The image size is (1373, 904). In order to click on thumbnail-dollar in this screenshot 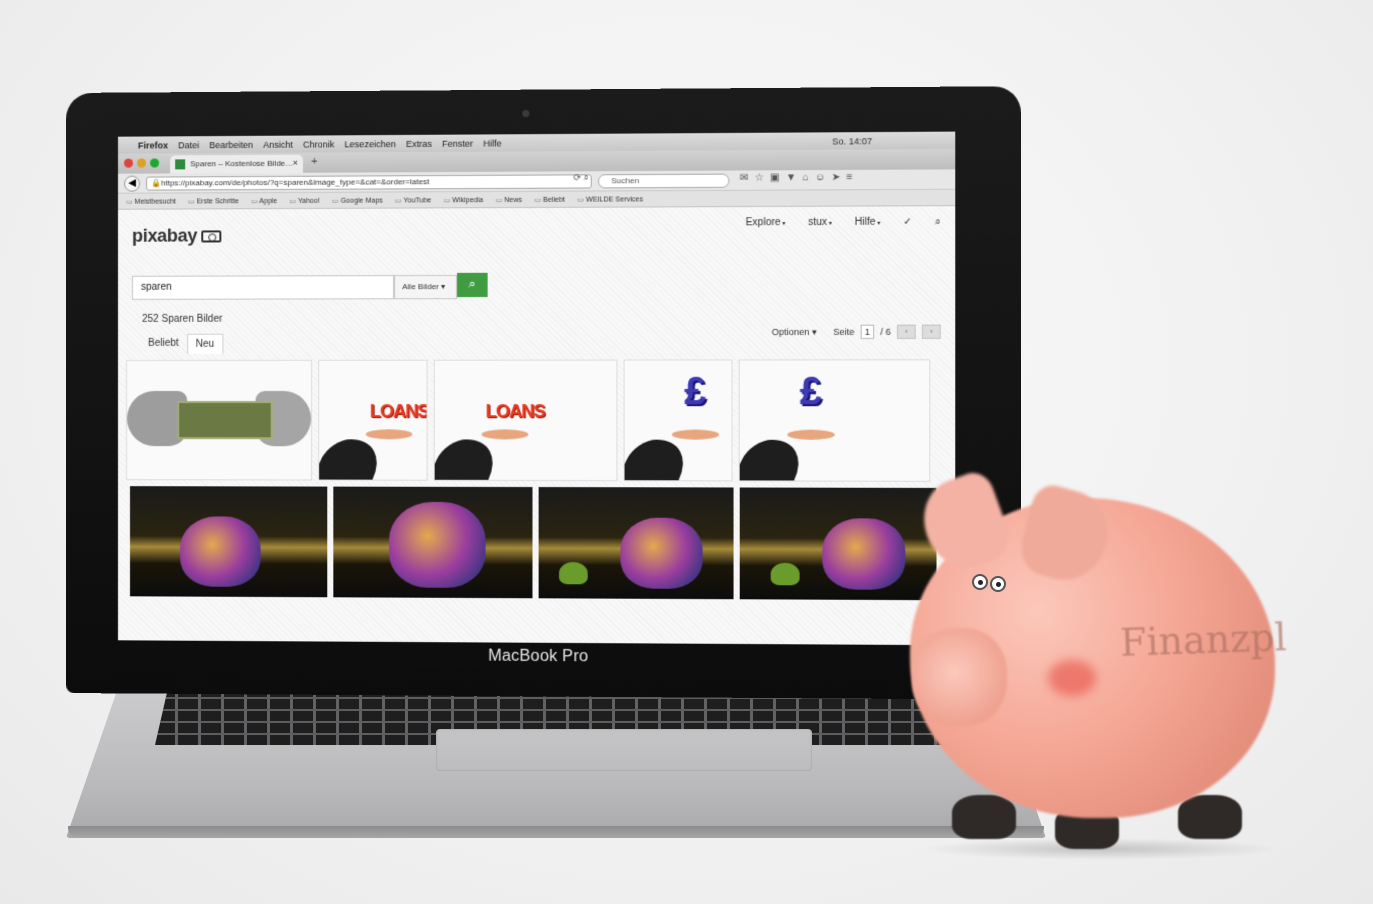, I will do `click(219, 420)`.